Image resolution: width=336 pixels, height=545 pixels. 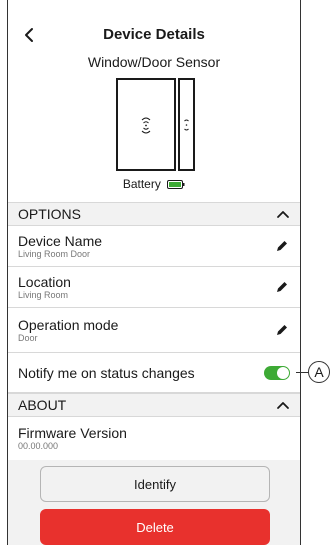 I want to click on battery-status: Battery, so click(x=154, y=184).